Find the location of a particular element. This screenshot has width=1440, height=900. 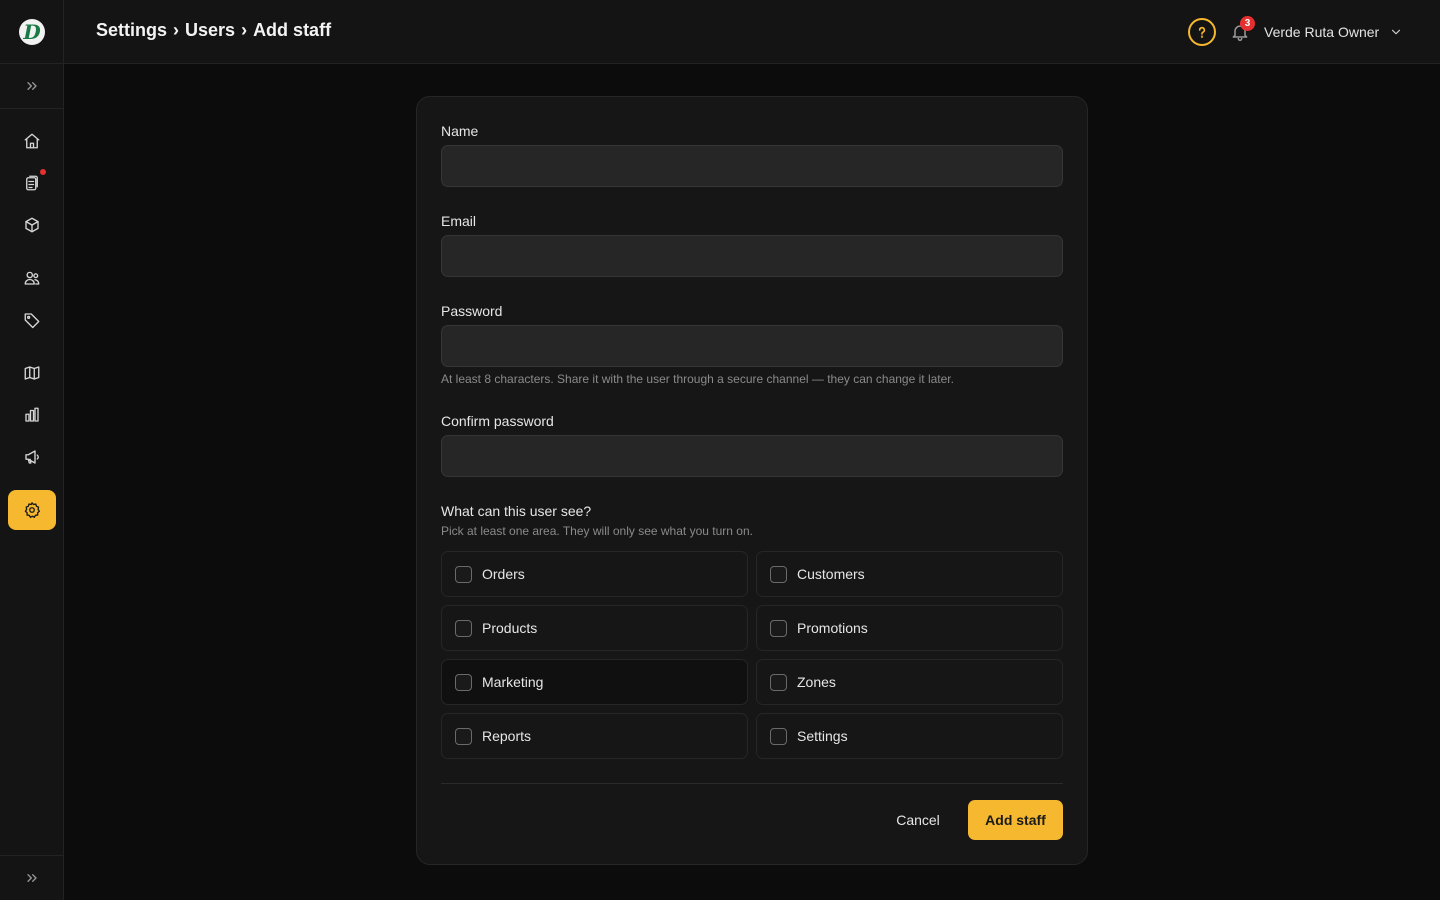

sidebar-expand-bottom-button is located at coordinates (32, 877).